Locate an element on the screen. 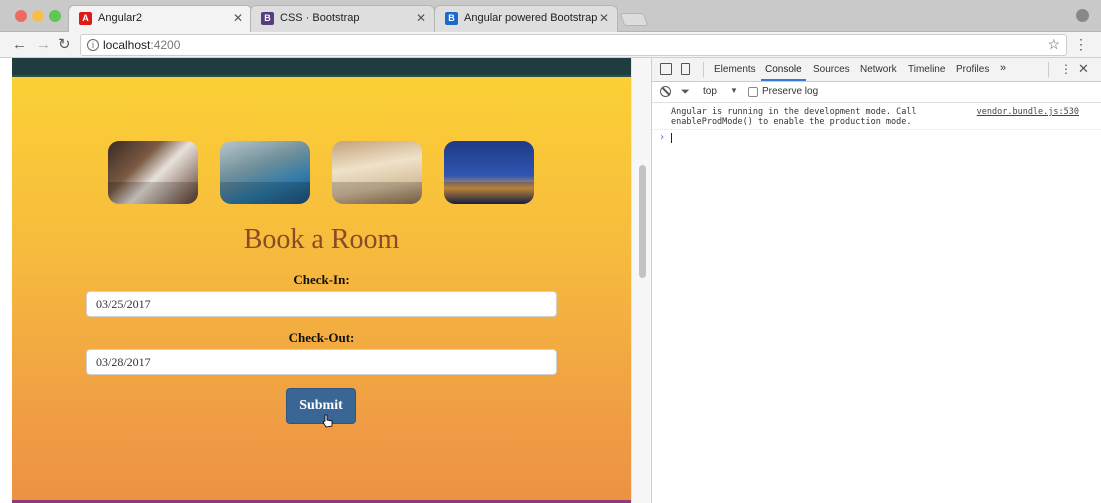 This screenshot has height=503, width=1101. more-tabs-chevron-icon: » is located at coordinates (1003, 68).